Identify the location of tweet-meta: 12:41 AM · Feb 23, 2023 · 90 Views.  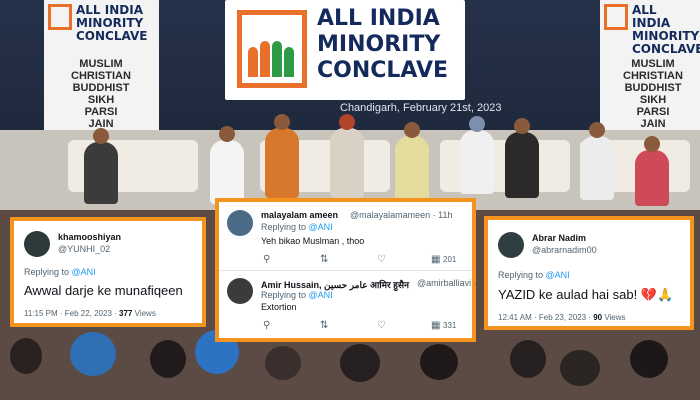
(562, 317).